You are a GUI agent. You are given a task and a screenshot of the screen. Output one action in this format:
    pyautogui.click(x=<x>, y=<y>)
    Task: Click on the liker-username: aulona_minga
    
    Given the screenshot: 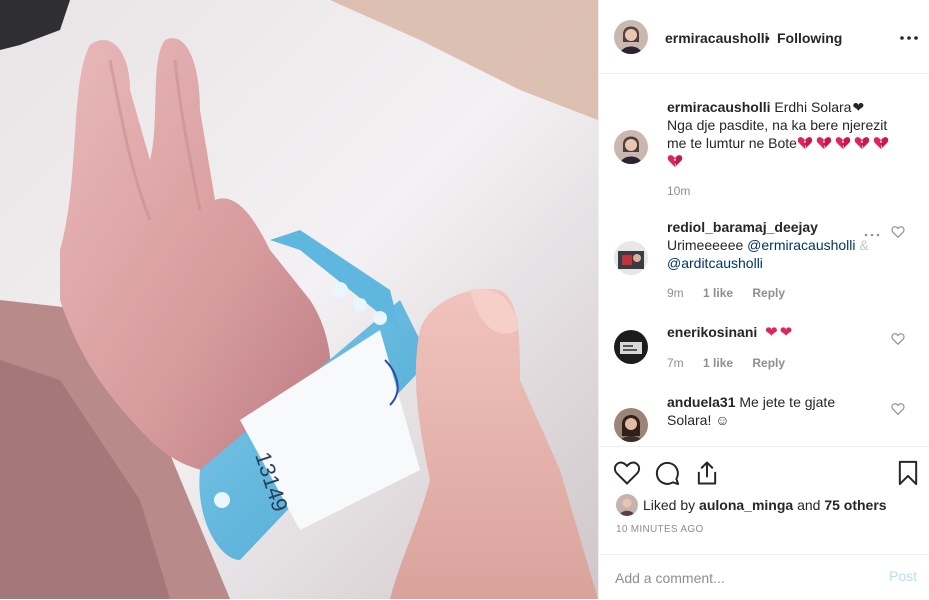 What is the action you would take?
    pyautogui.click(x=746, y=505)
    